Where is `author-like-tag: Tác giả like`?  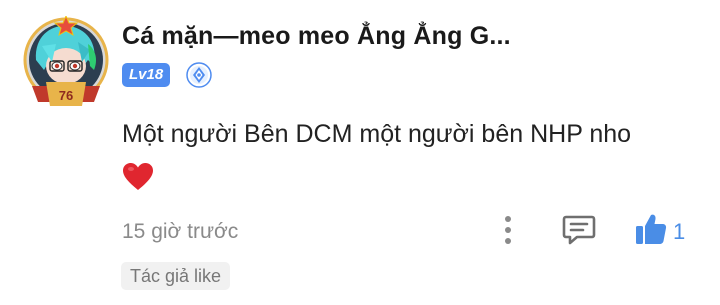 author-like-tag: Tác giả like is located at coordinates (176, 276).